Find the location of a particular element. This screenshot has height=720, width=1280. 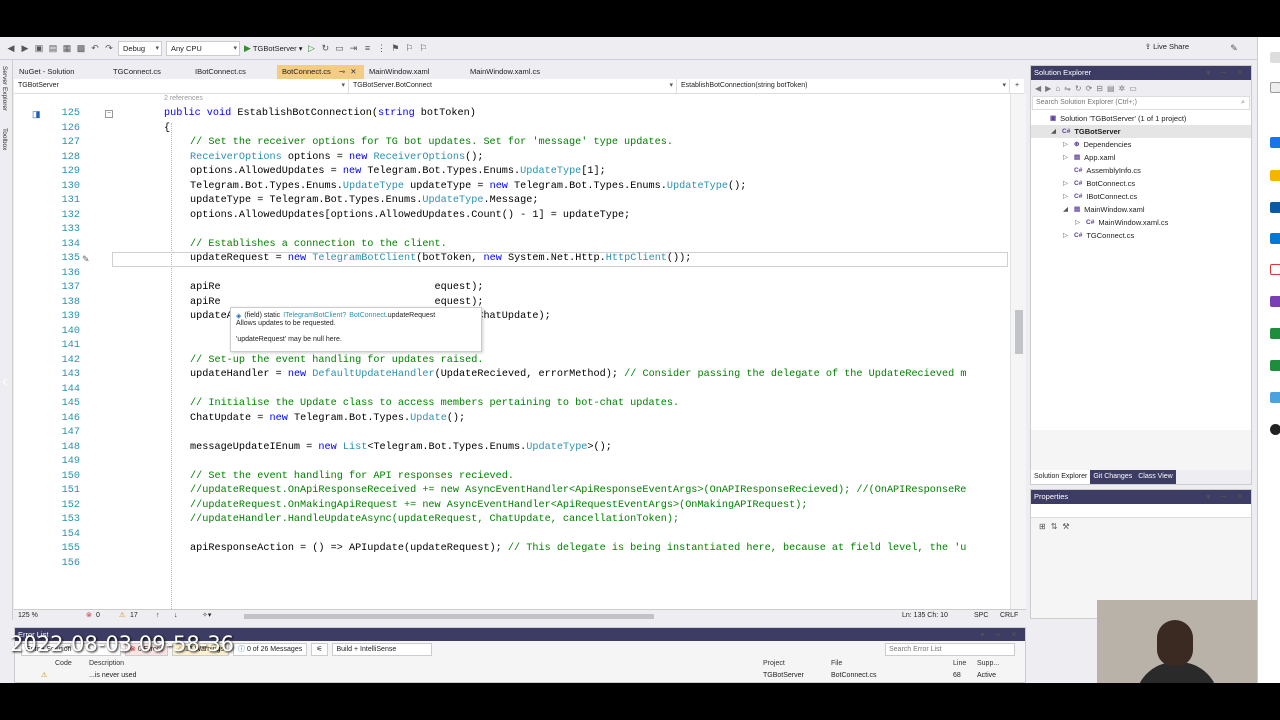

tab-tgconnect: TGConnect.cs is located at coordinates (149, 72).